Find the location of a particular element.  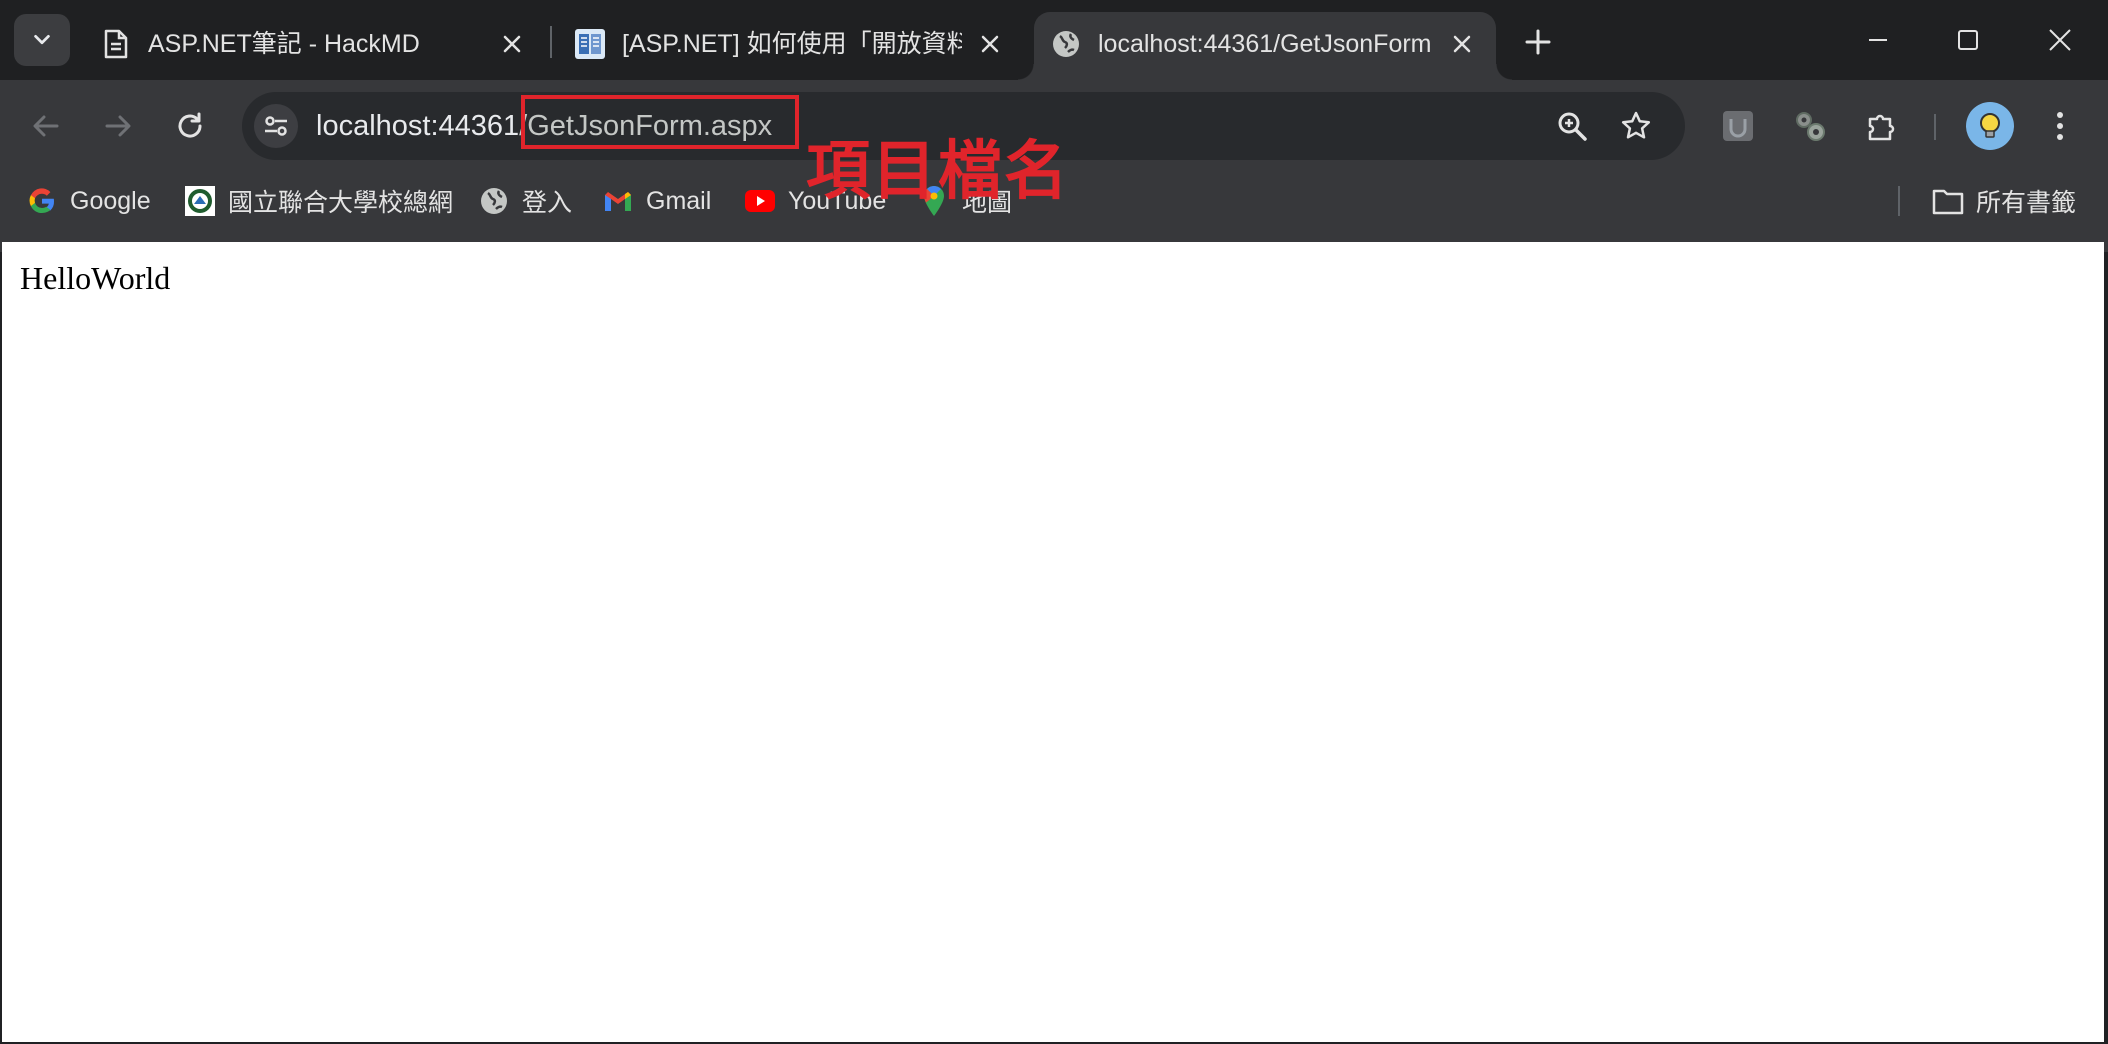

puzzle-icon is located at coordinates (1881, 127).